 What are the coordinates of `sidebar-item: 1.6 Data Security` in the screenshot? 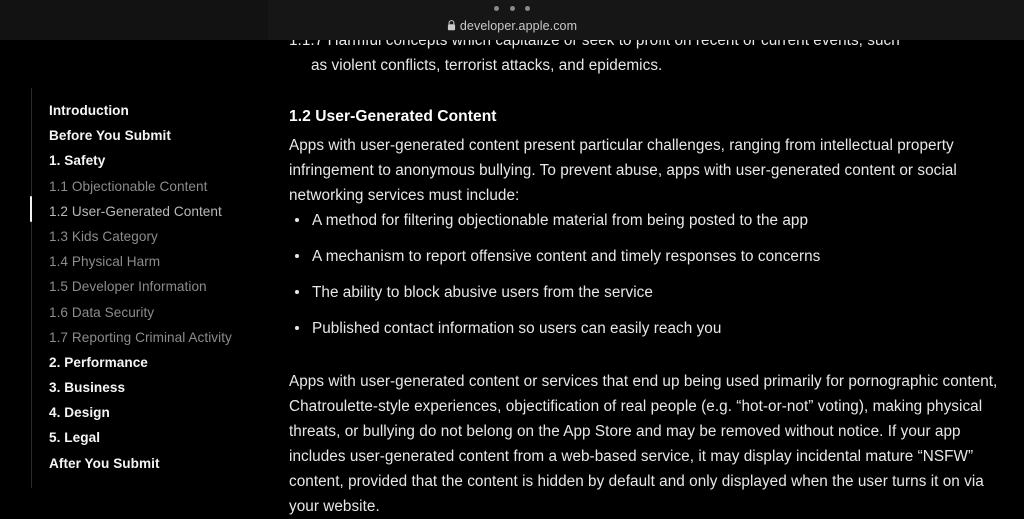 It's located at (156, 312).